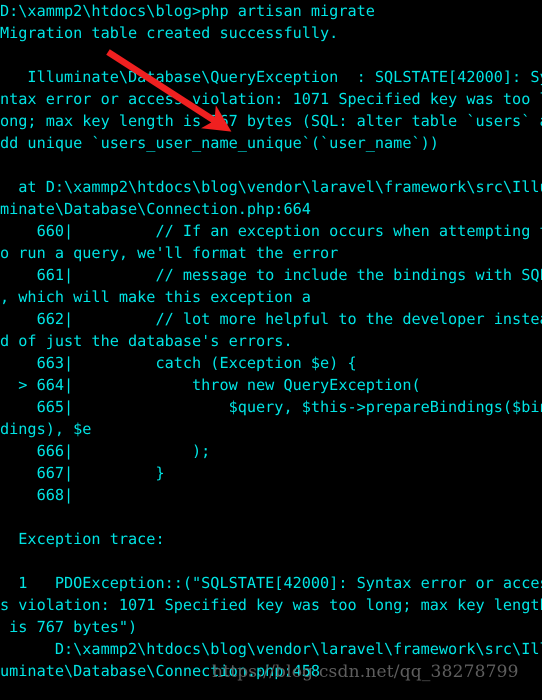 The image size is (542, 700). Describe the element at coordinates (82, 539) in the screenshot. I see `console-line: Exception trace:` at that location.